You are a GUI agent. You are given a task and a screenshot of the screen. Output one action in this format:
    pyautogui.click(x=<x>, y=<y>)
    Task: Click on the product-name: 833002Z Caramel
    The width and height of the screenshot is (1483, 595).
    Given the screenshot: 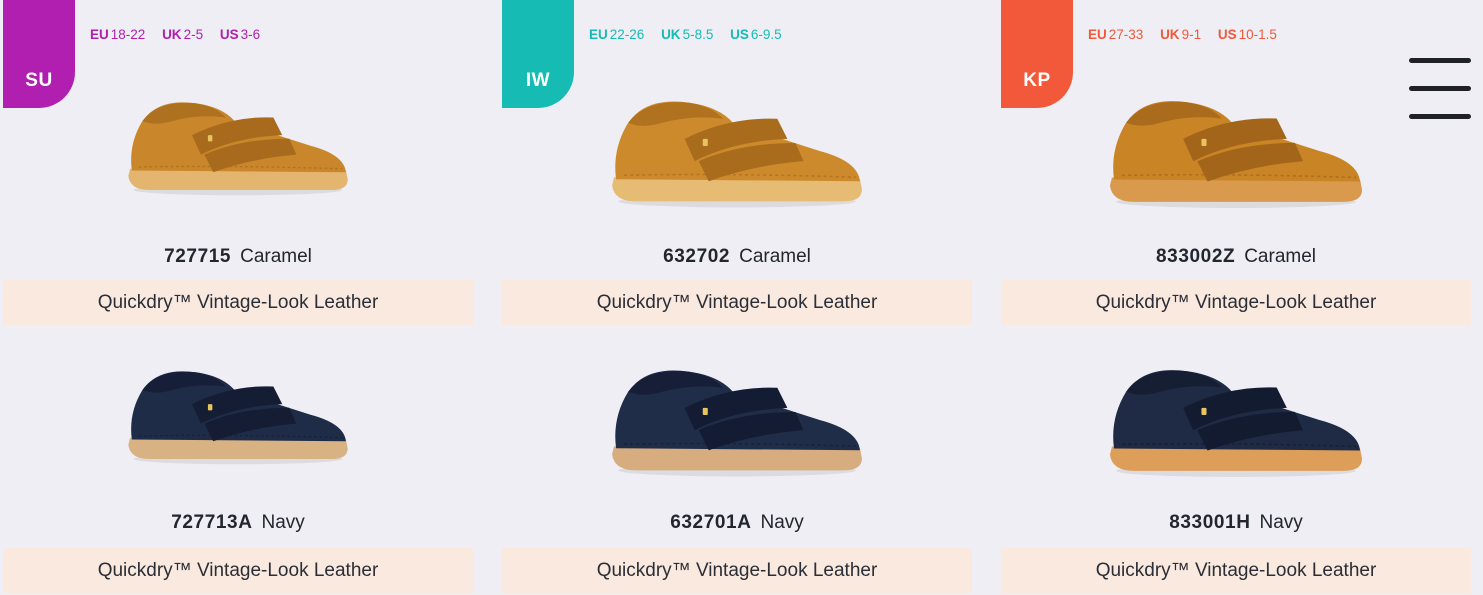 What is the action you would take?
    pyautogui.click(x=1236, y=257)
    